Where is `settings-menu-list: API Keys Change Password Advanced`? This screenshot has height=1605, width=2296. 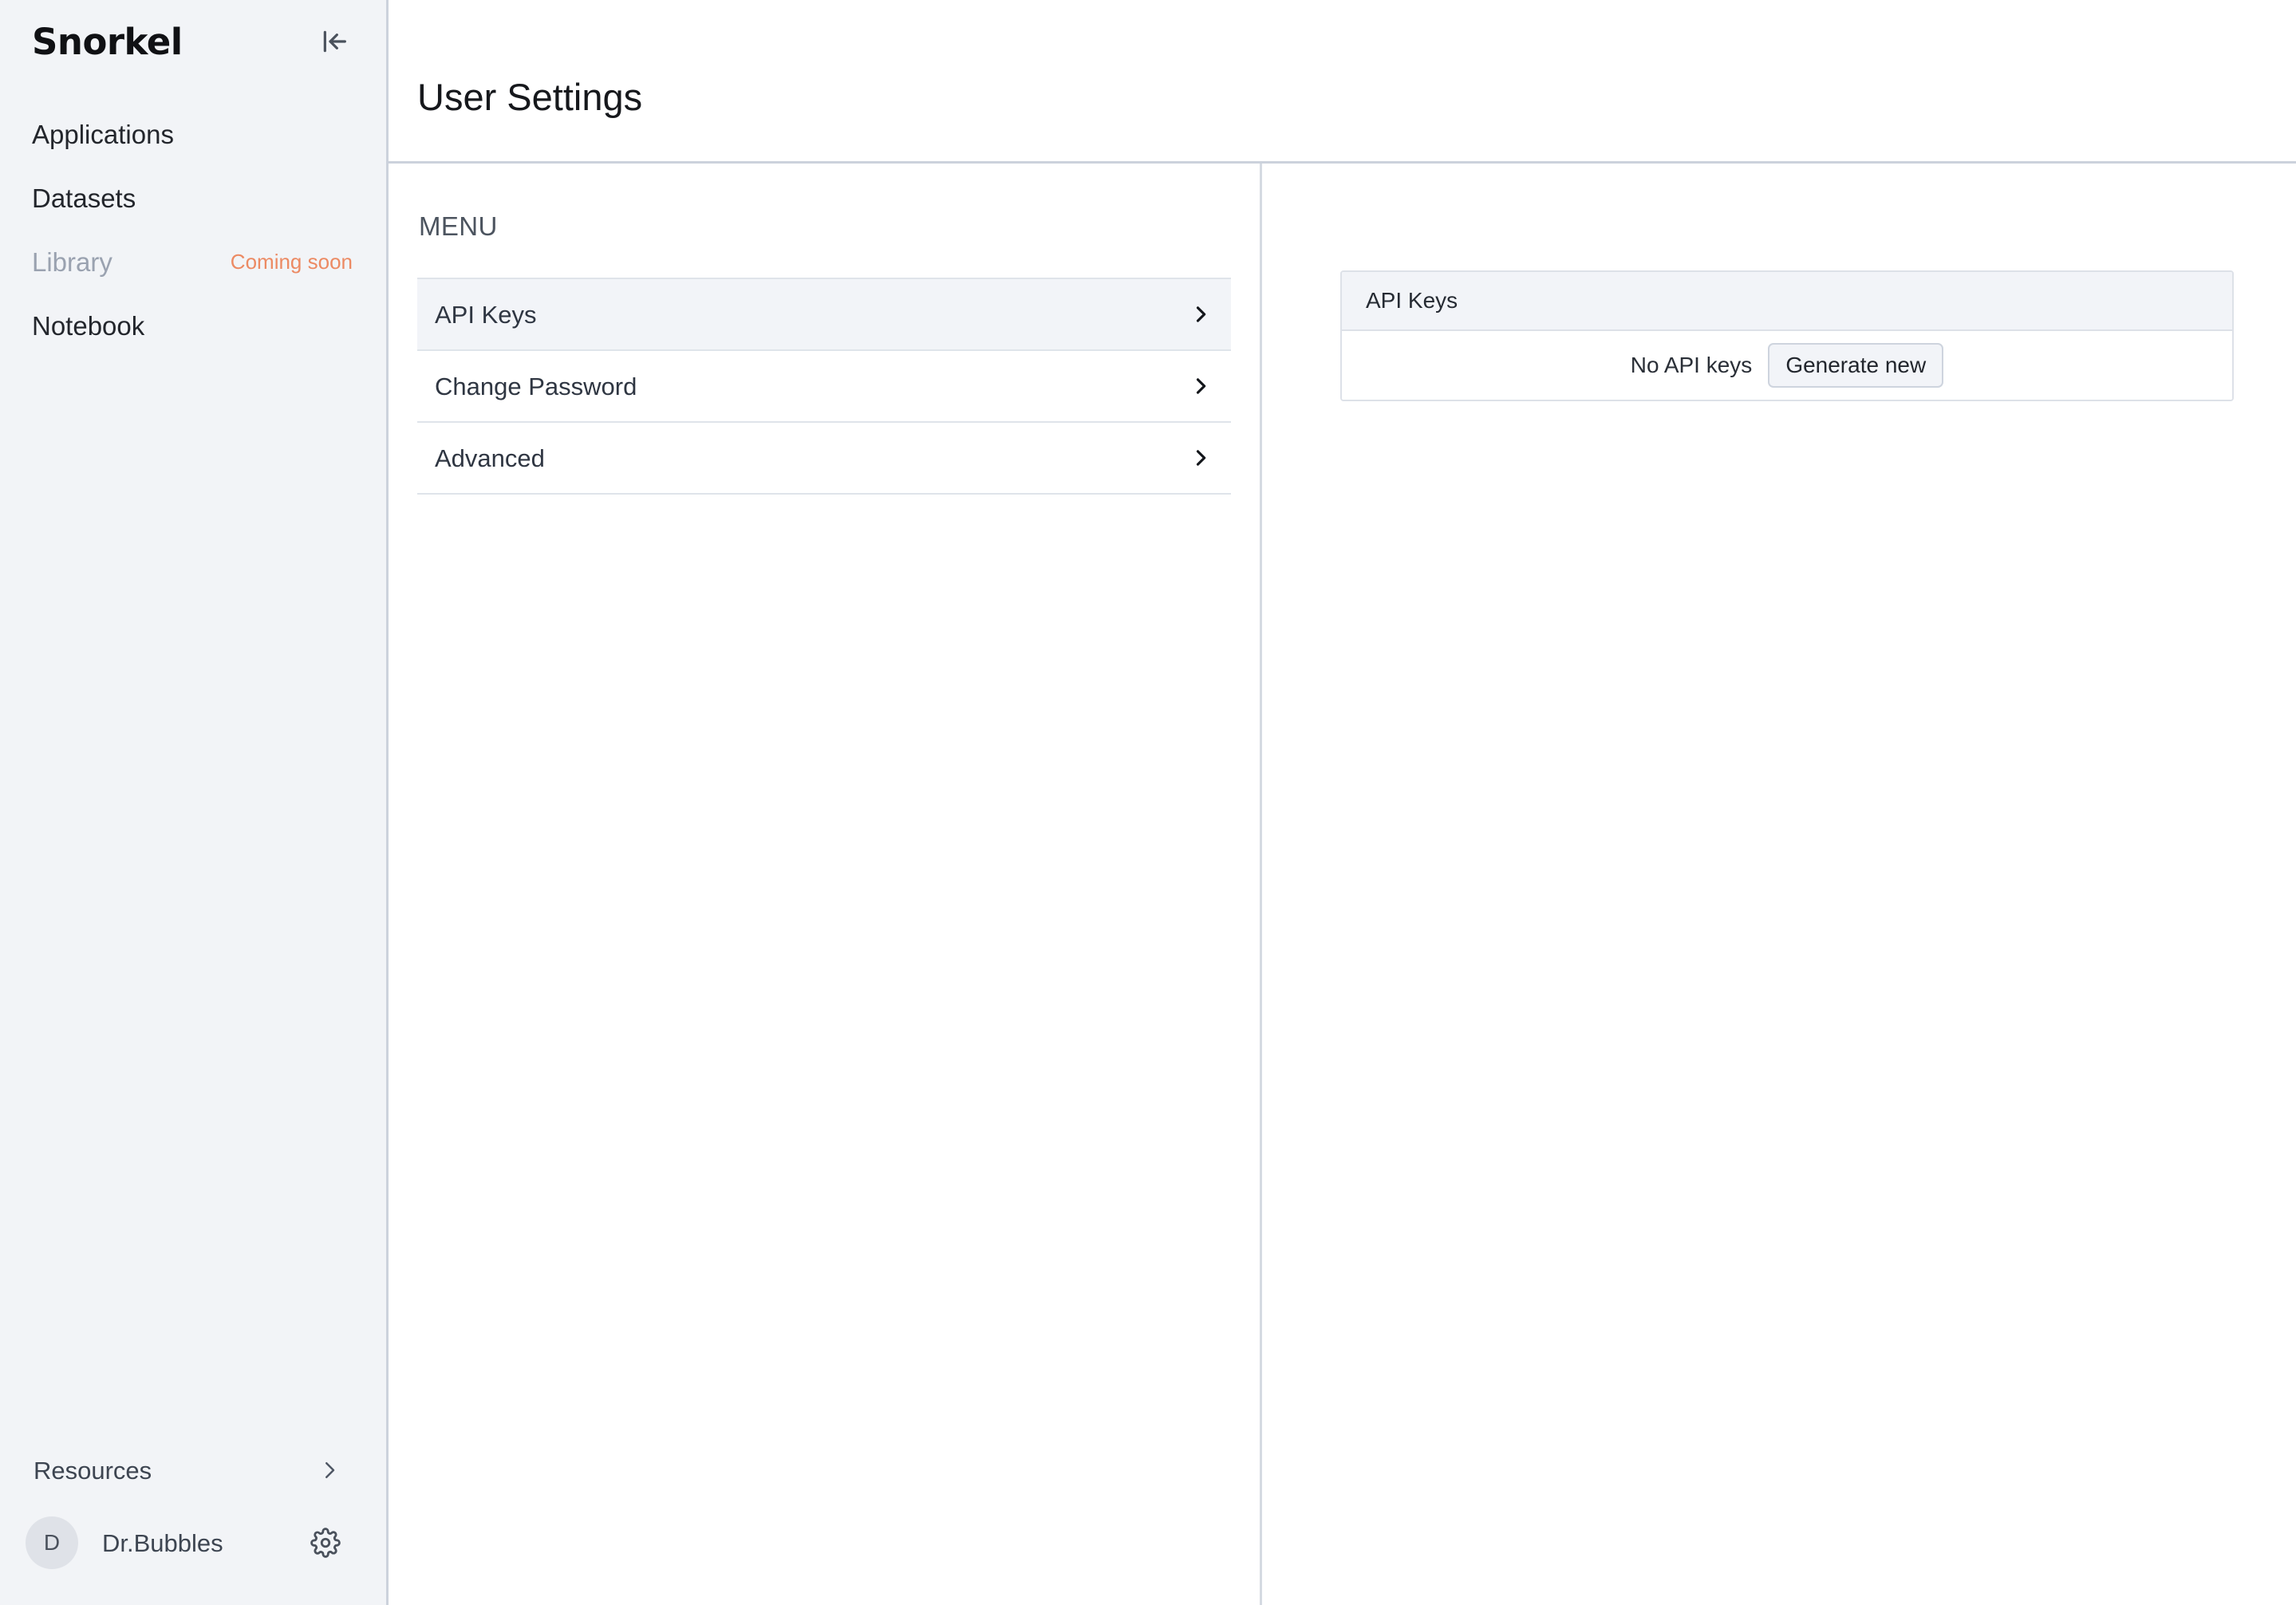 settings-menu-list: API Keys Change Password Advanced is located at coordinates (824, 387).